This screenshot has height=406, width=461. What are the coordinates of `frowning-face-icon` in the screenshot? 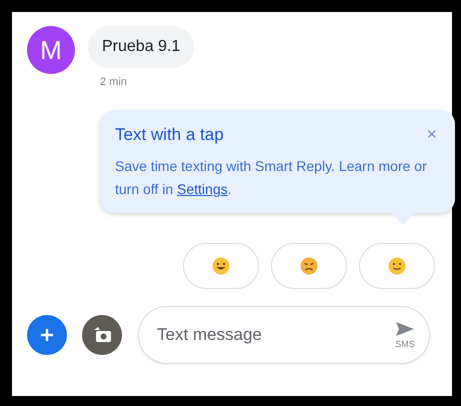 It's located at (309, 266).